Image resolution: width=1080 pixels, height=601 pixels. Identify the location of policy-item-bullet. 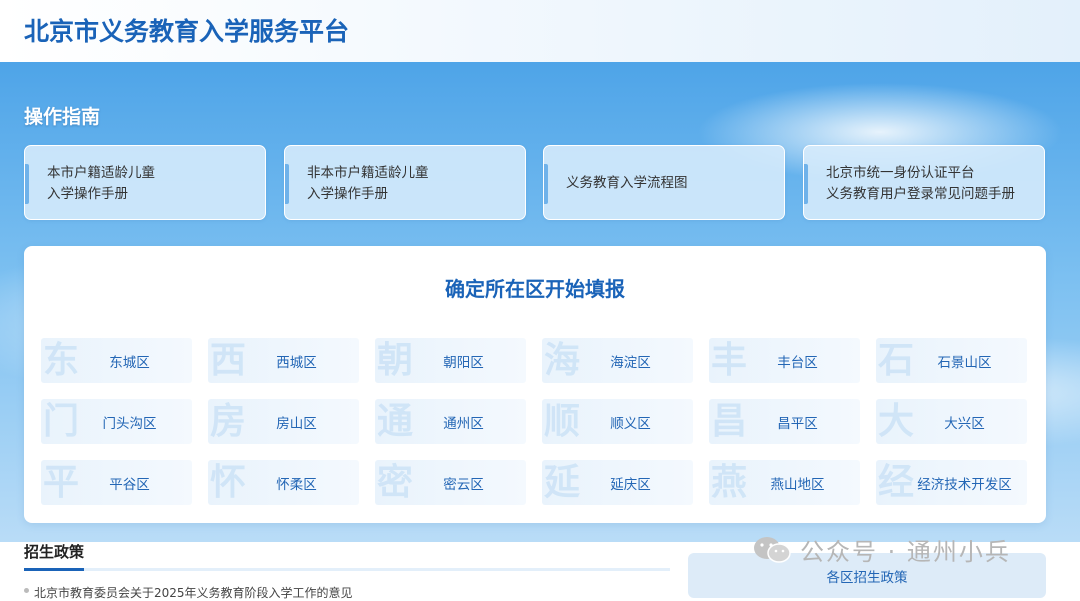
(26, 590).